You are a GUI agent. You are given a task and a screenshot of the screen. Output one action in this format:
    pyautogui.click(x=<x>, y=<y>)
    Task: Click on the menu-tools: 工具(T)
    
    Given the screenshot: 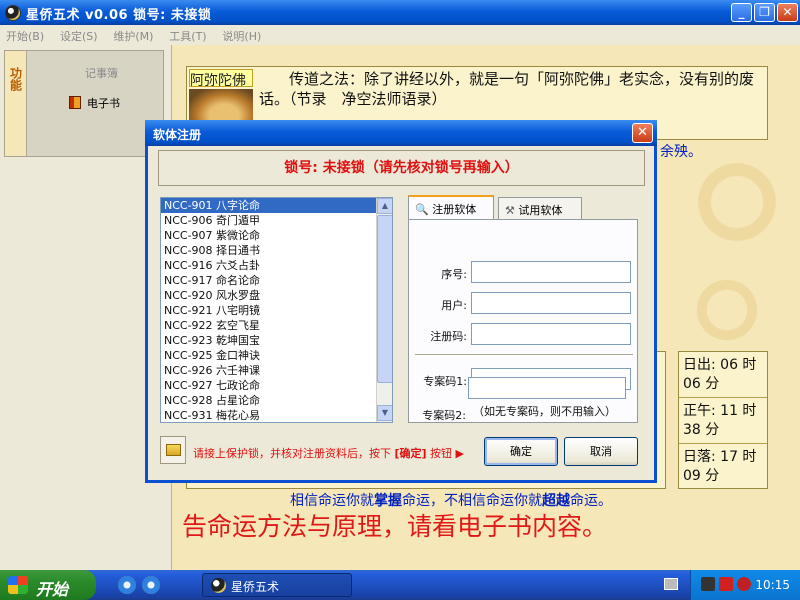 What is the action you would take?
    pyautogui.click(x=187, y=34)
    